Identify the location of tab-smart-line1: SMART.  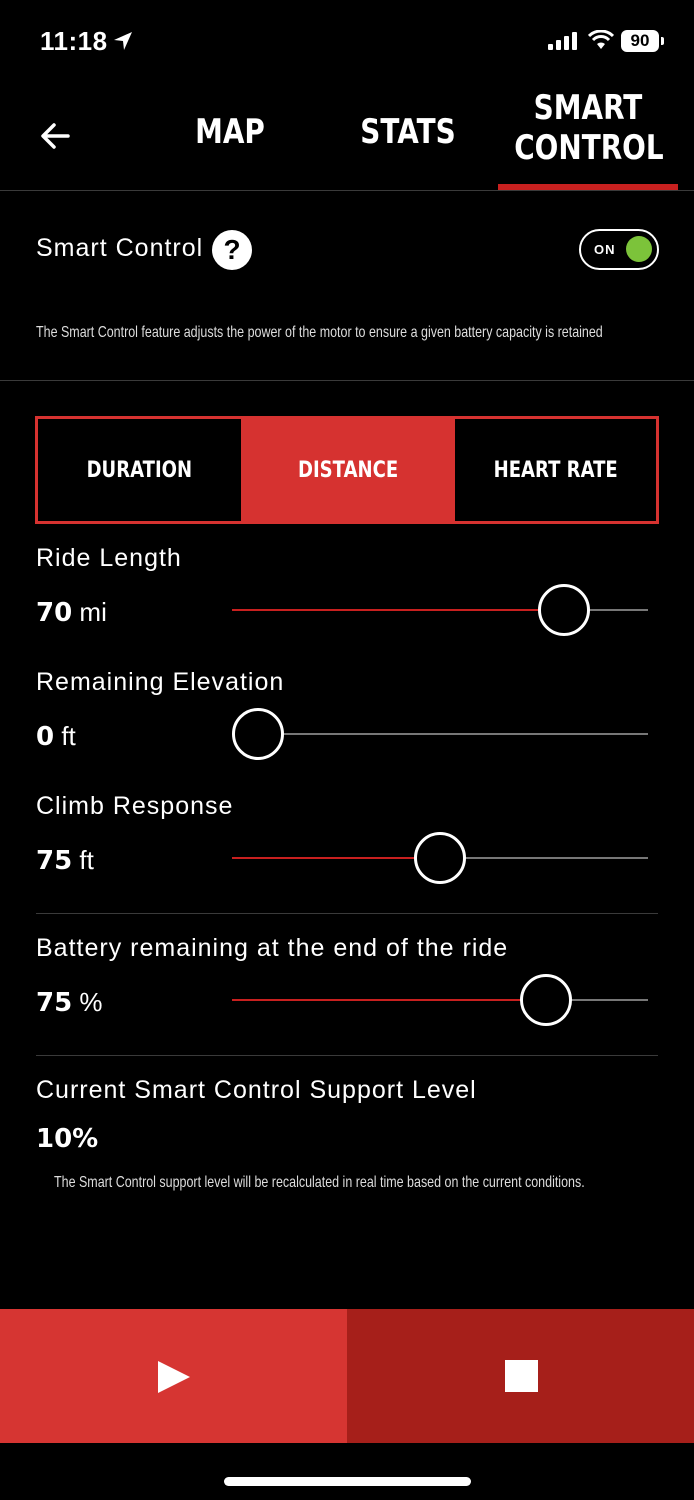
(588, 108).